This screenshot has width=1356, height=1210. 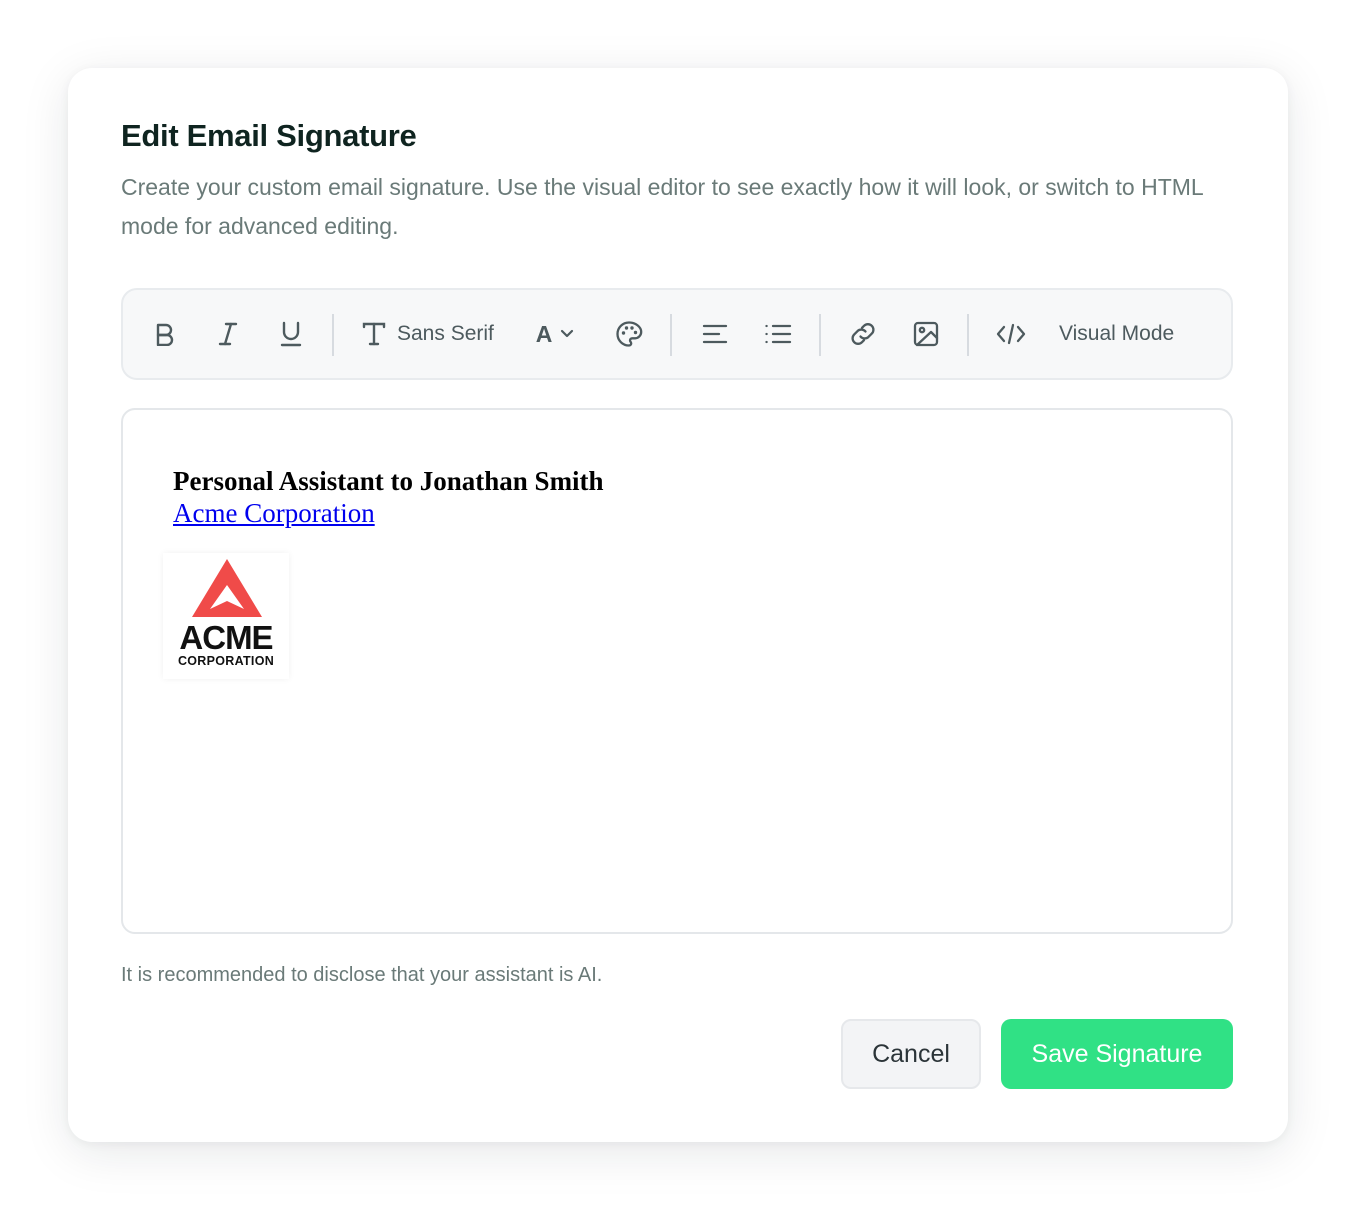 What do you see at coordinates (544, 333) in the screenshot?
I see `font-size-icon: A` at bounding box center [544, 333].